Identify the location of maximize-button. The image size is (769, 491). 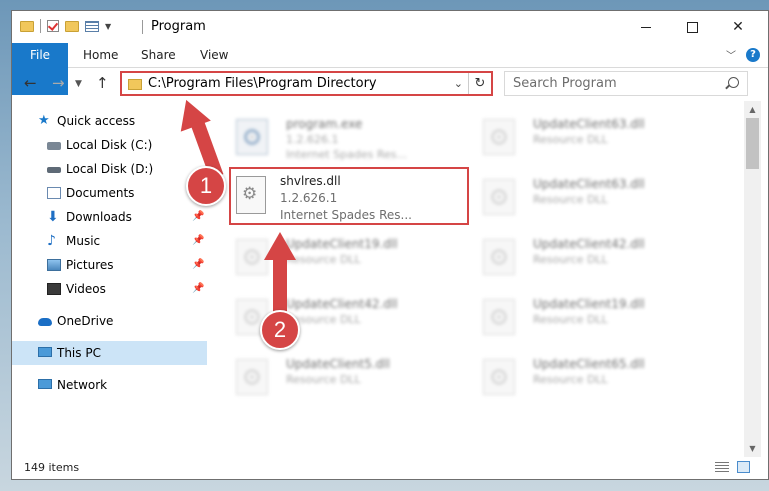
(692, 27).